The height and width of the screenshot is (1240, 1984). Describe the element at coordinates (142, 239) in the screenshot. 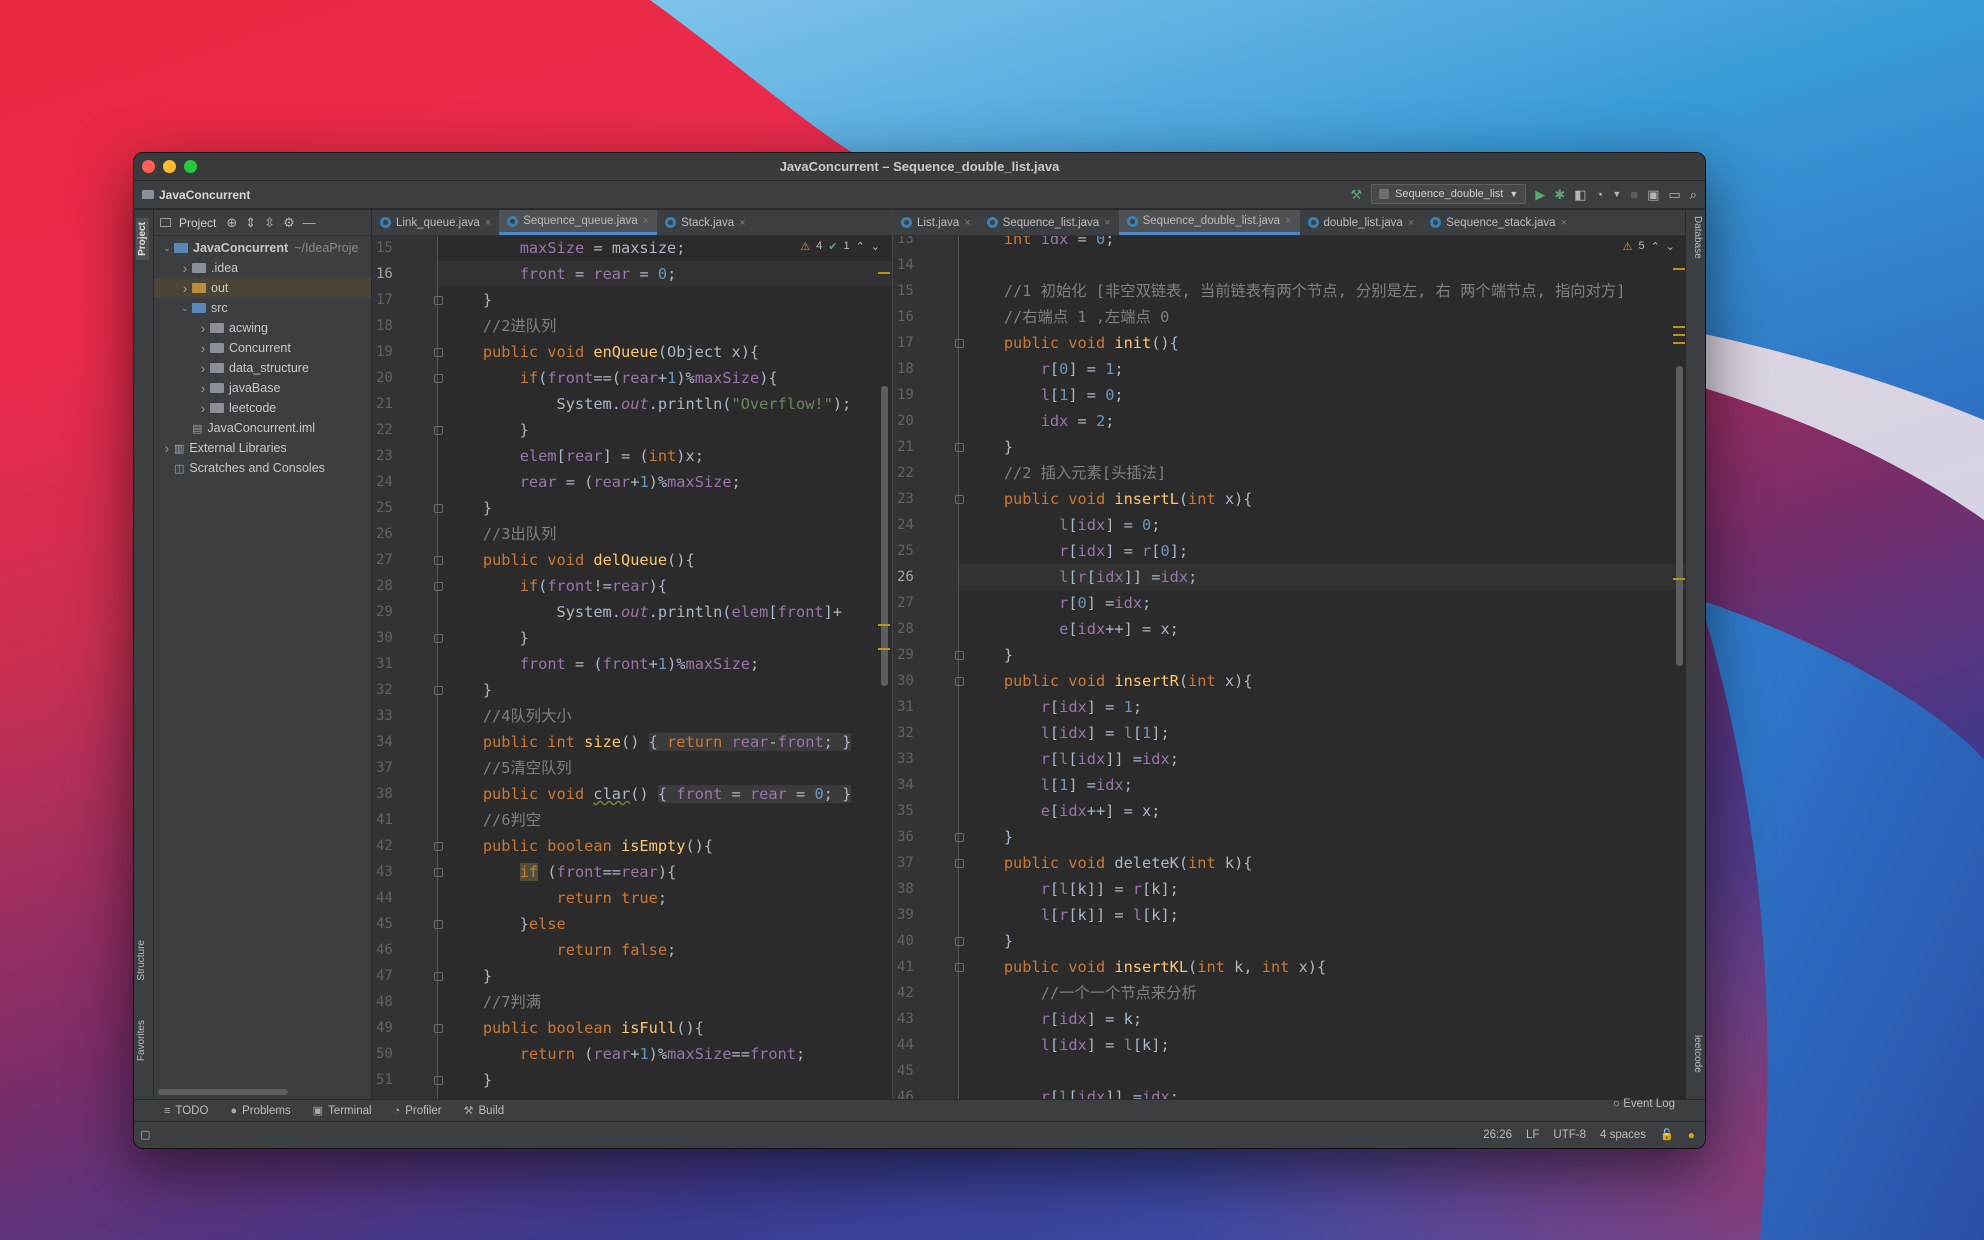

I see `tab-project-tool: Project` at that location.